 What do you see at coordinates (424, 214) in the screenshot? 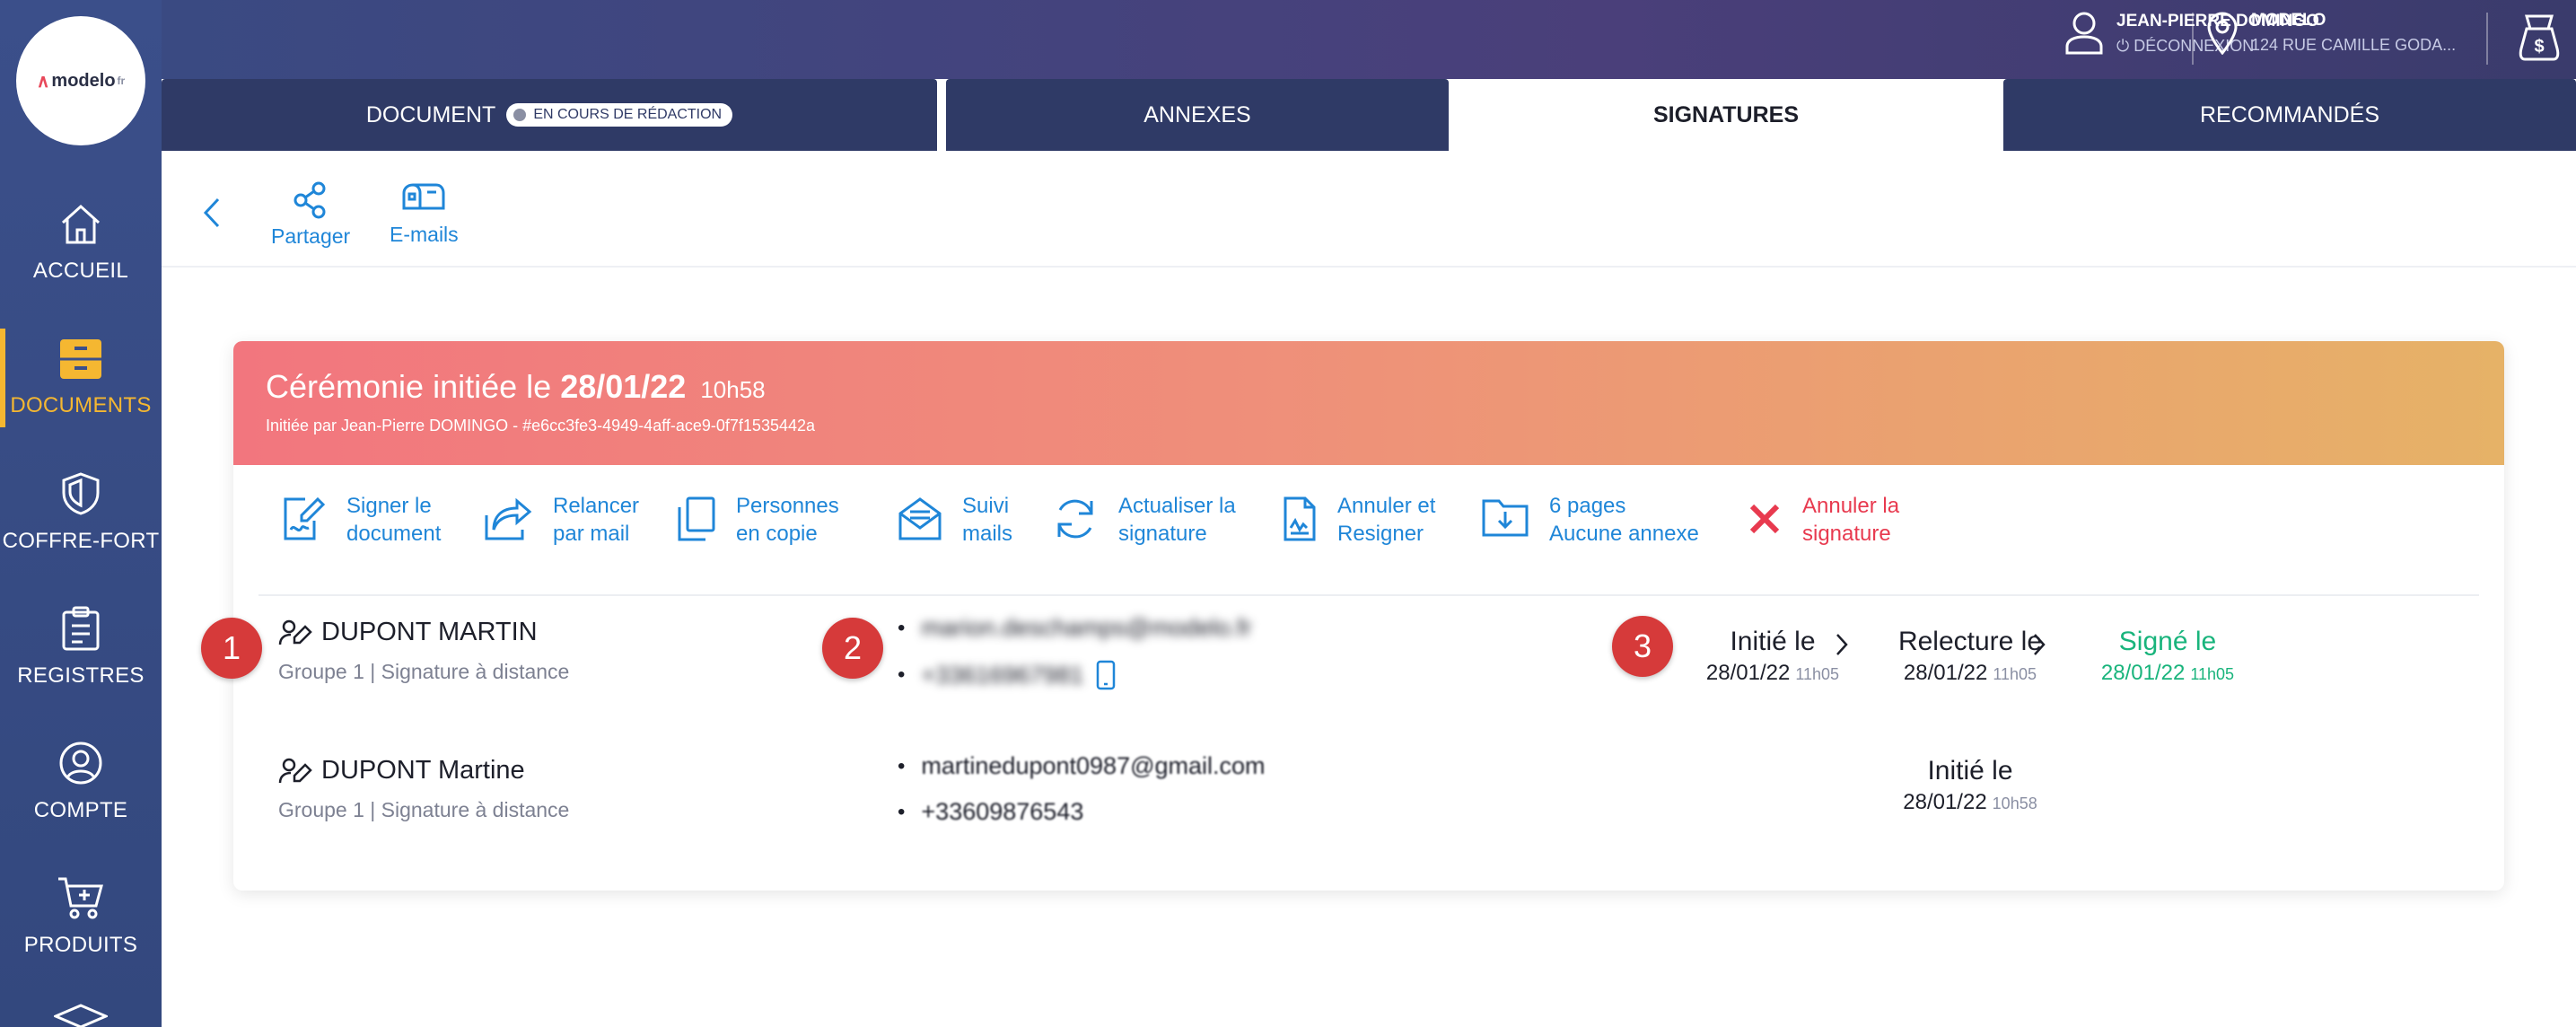
I see `emails-button: E-mails` at bounding box center [424, 214].